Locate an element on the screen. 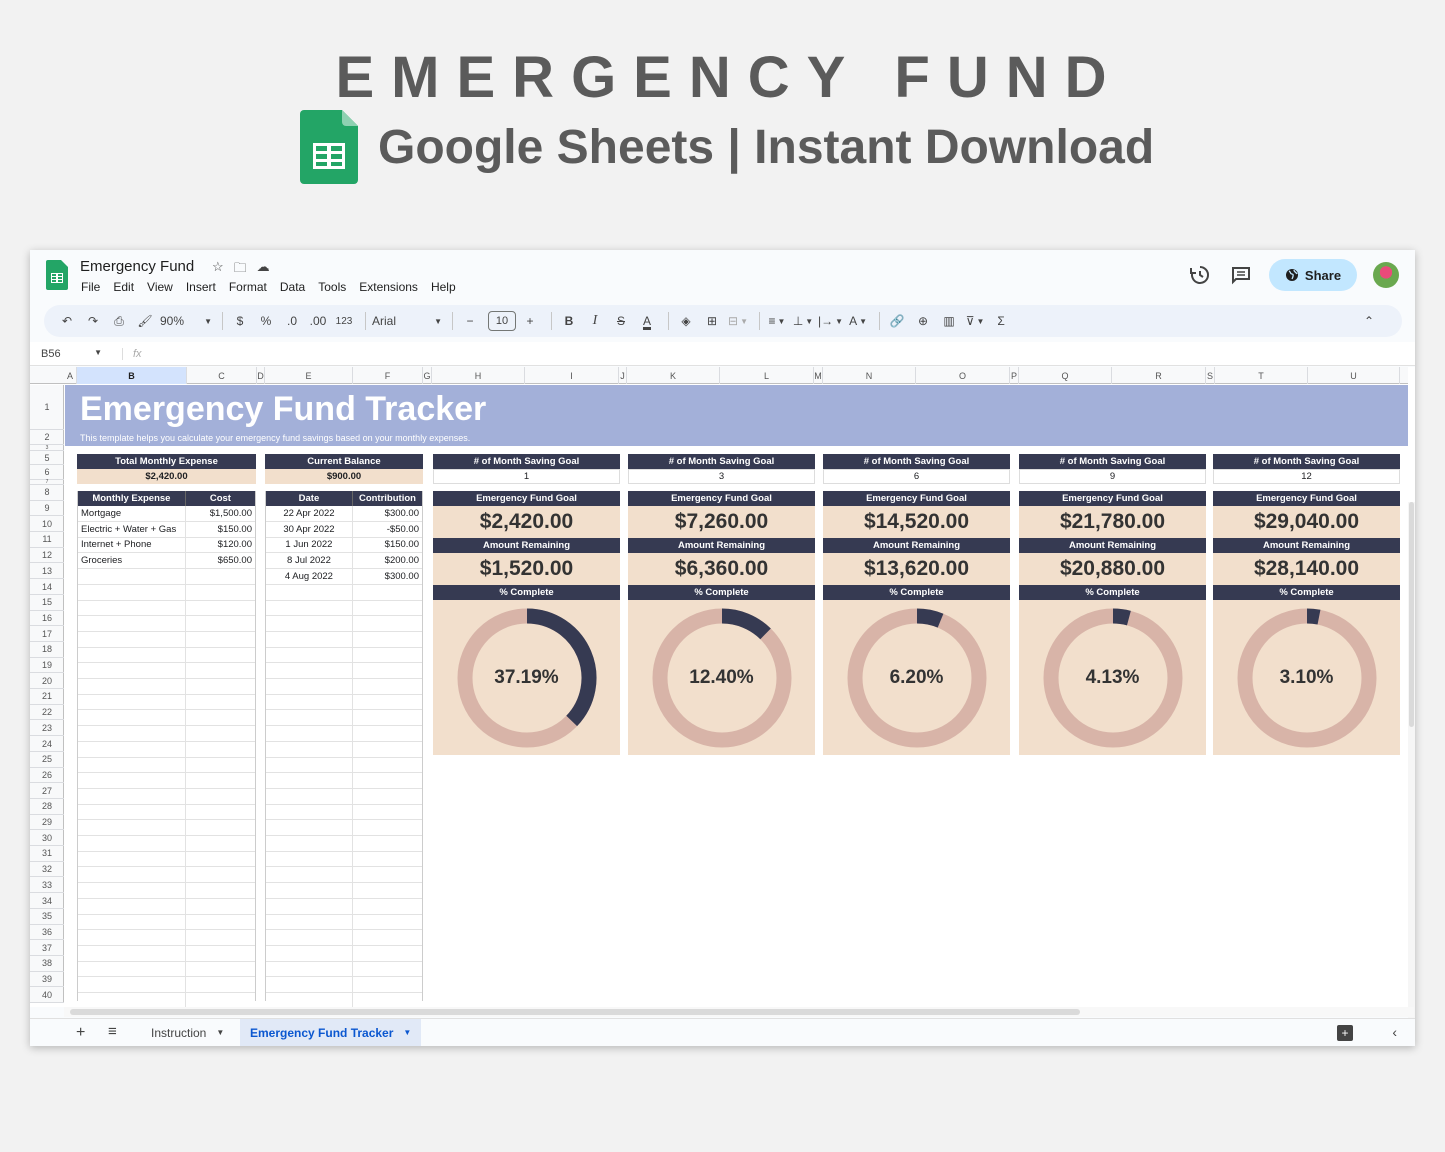  row-header-31: 31 is located at coordinates (47, 854).